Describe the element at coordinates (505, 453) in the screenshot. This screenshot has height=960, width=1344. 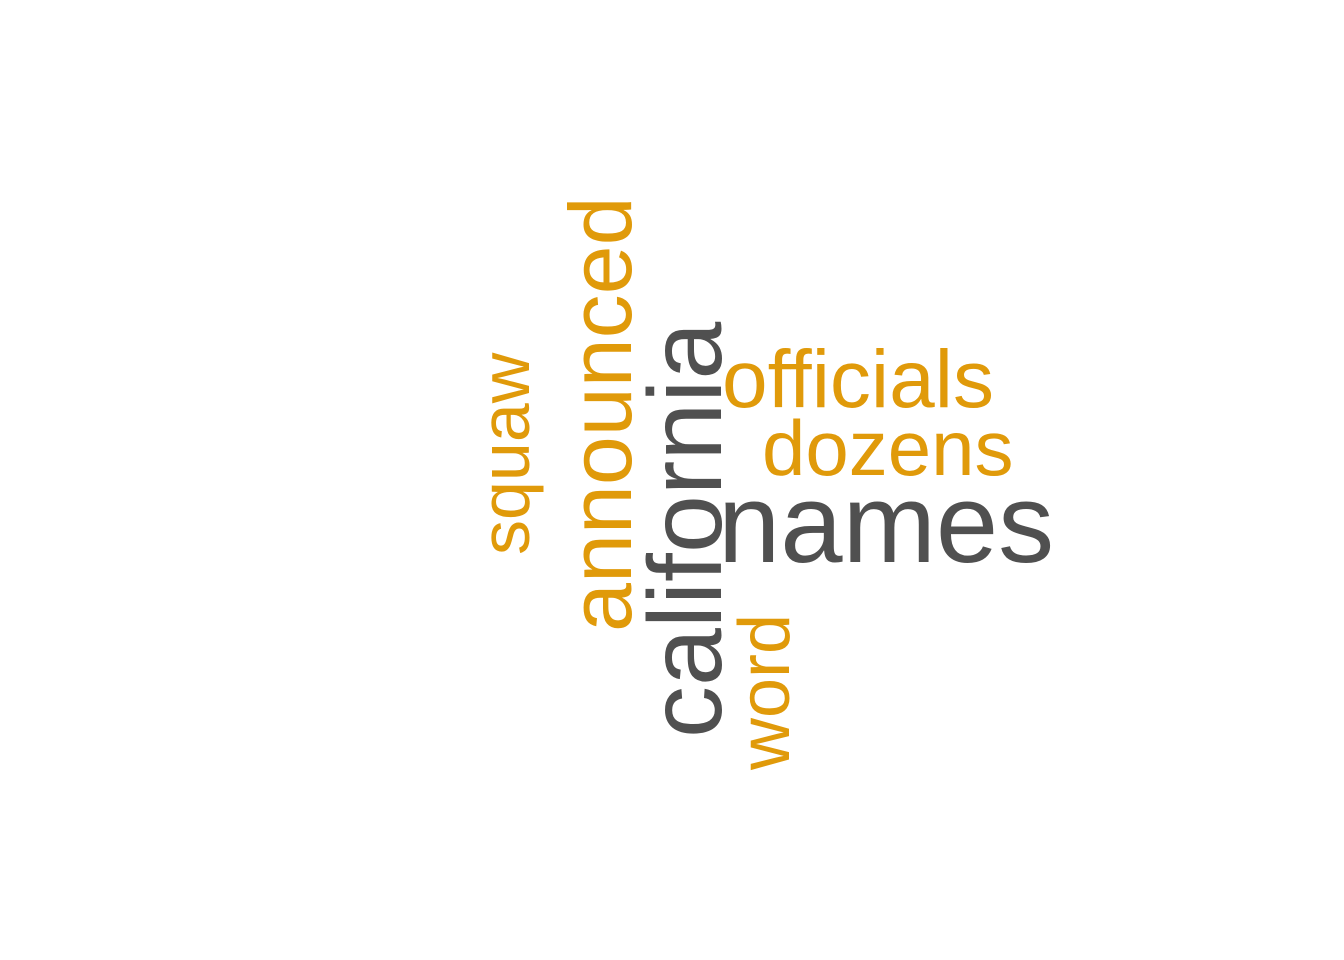
I see `word-squaw: squaw` at that location.